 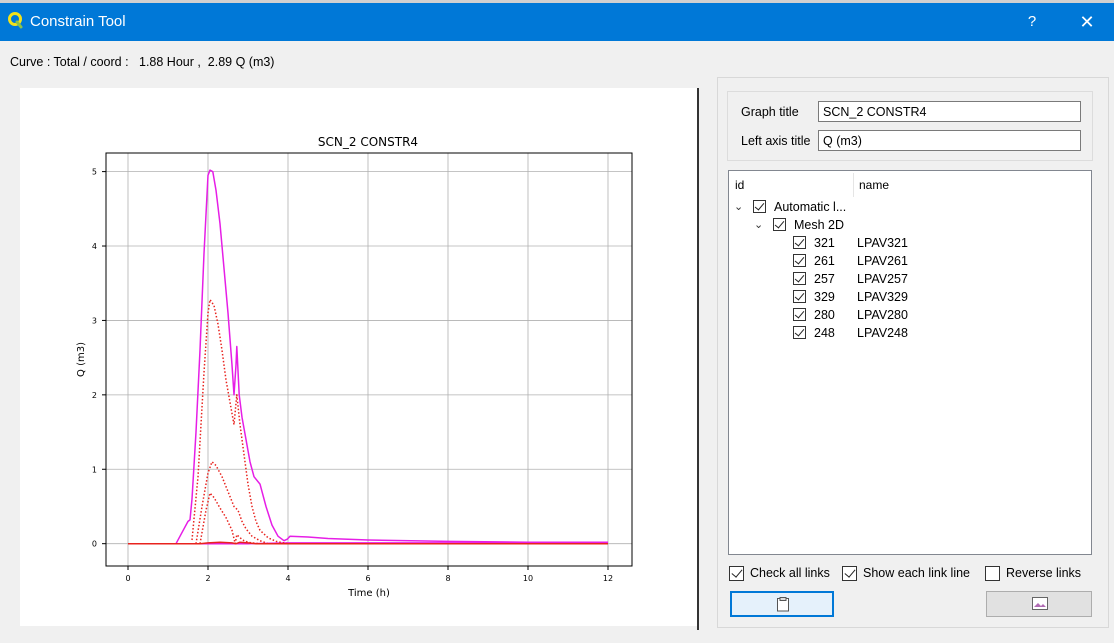 What do you see at coordinates (736, 573) in the screenshot?
I see `check-all-links-checkbox` at bounding box center [736, 573].